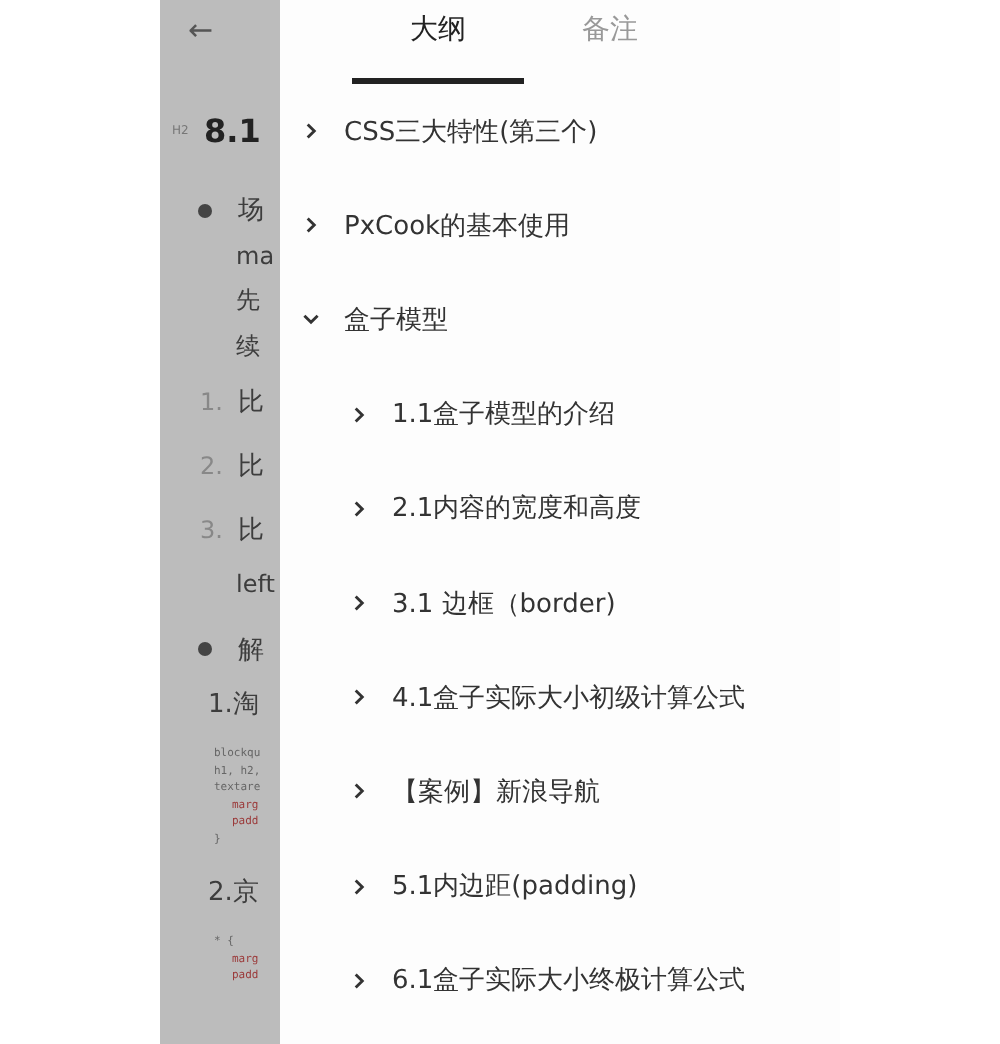  I want to click on paragraph-text: 2.京, so click(233, 892).